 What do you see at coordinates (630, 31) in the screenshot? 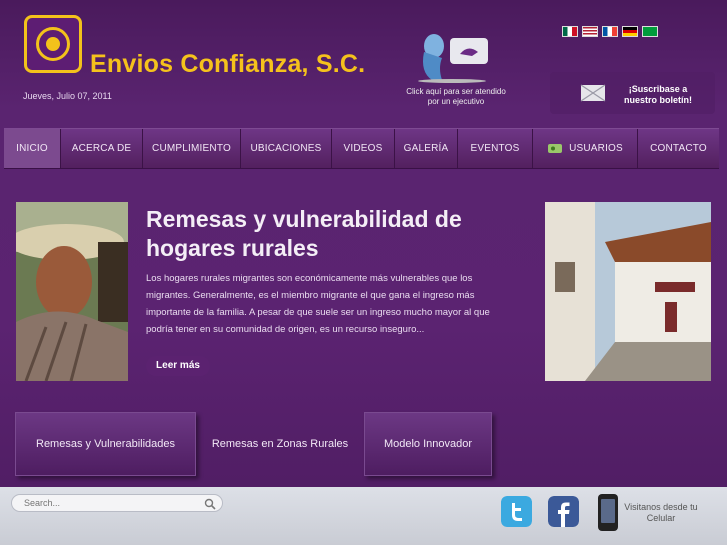
I see `germany-flag` at bounding box center [630, 31].